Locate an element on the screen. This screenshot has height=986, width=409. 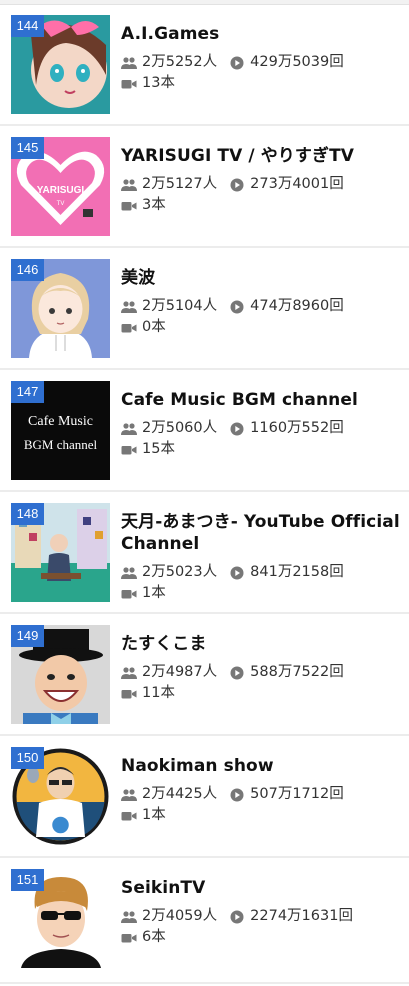
subscriber-stat: 2万5060人 is located at coordinates (169, 428).